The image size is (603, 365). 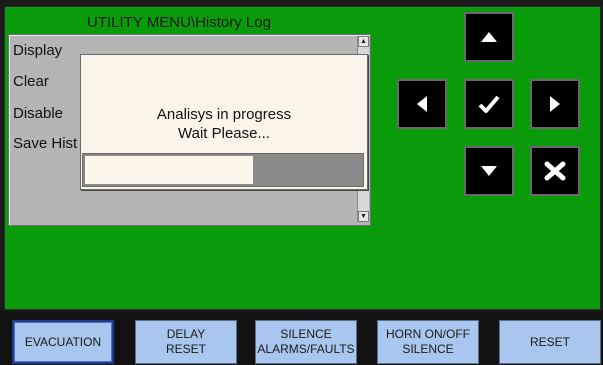 I want to click on evacuation-button-label: EVACUATION, so click(x=63, y=341).